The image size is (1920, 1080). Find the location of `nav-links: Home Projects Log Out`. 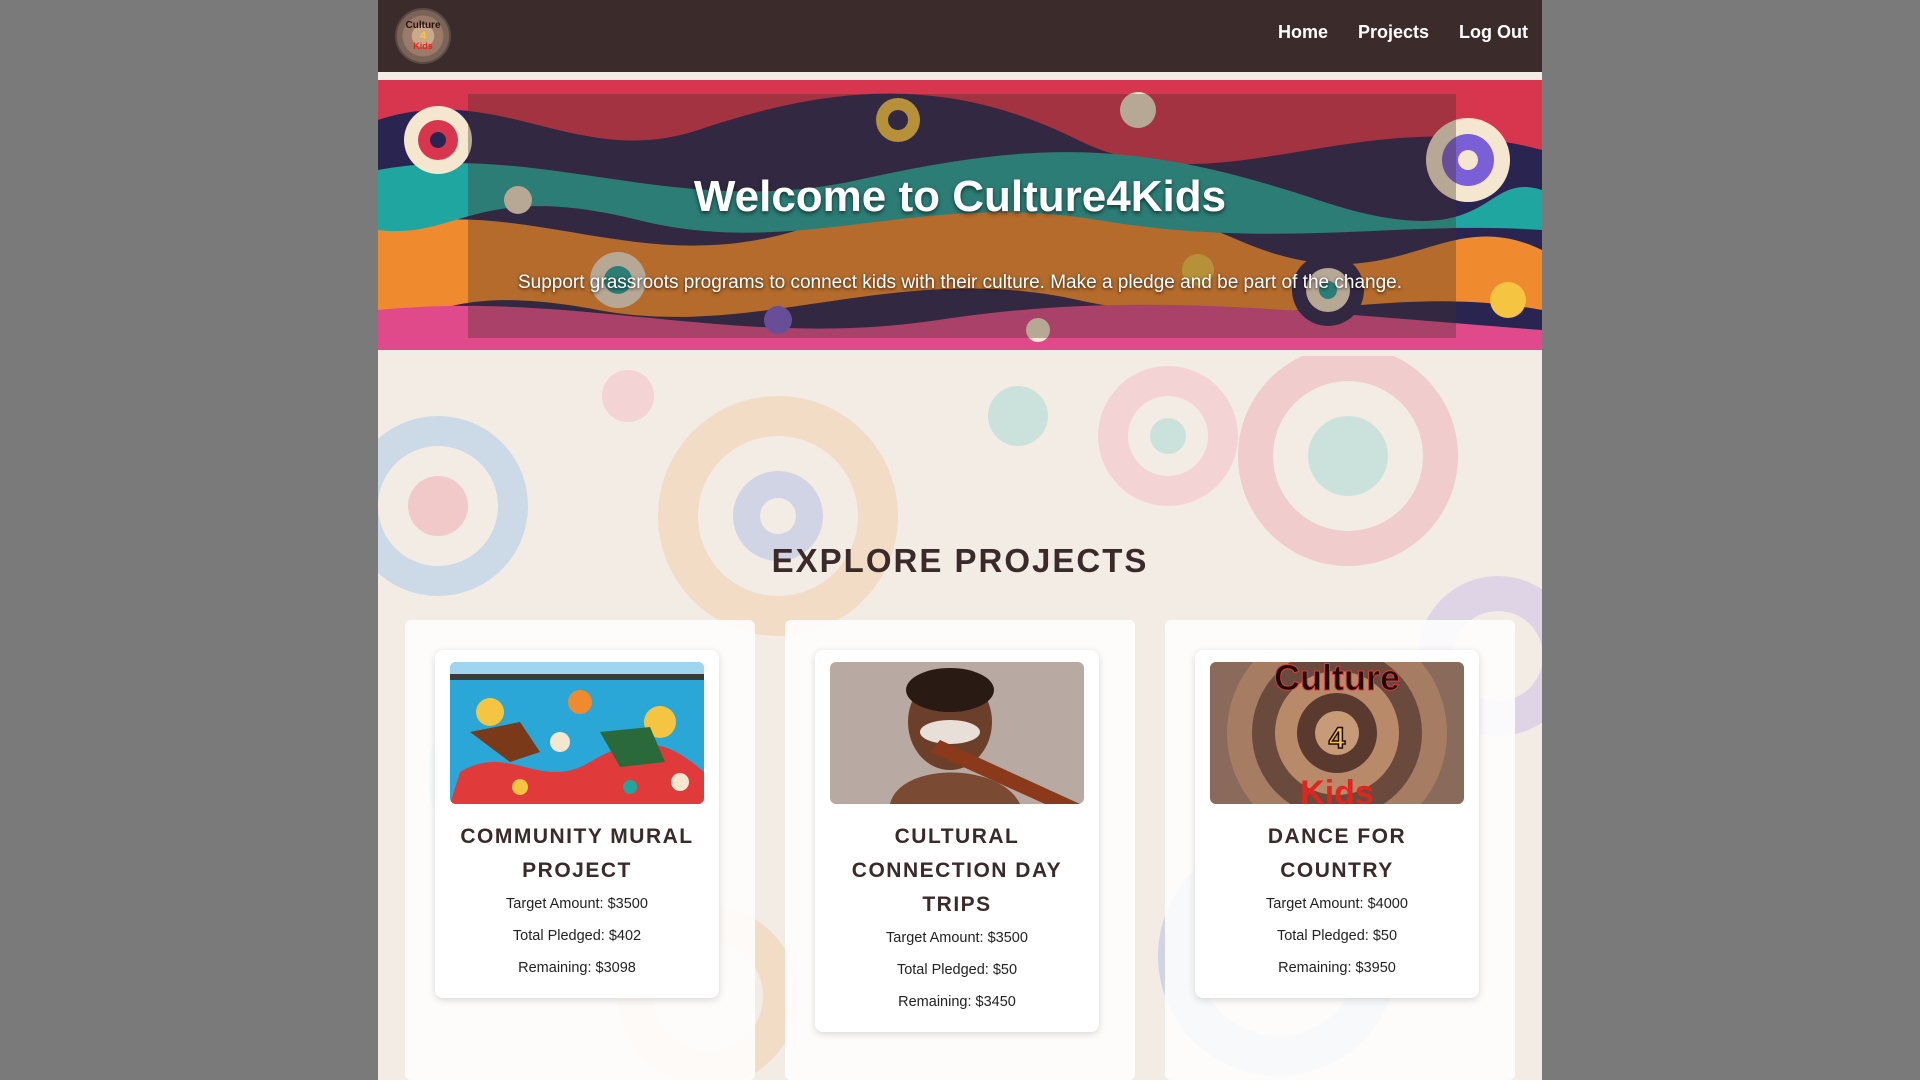

nav-links: Home Projects Log Out is located at coordinates (1403, 32).